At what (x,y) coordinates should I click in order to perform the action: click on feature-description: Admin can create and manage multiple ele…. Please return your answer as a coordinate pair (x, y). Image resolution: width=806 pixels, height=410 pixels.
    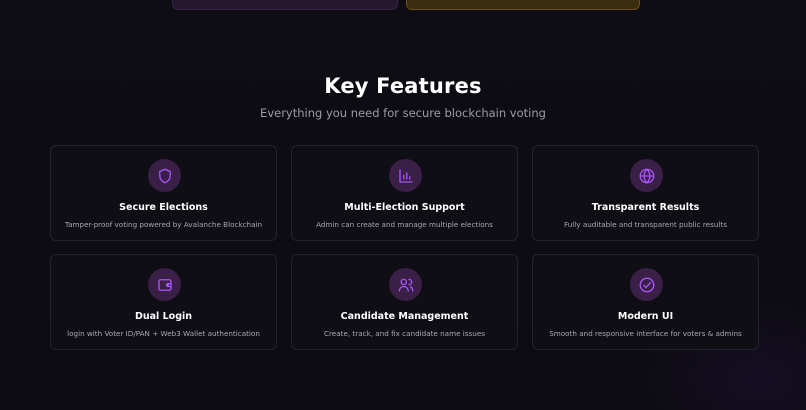
    Looking at the image, I should click on (404, 224).